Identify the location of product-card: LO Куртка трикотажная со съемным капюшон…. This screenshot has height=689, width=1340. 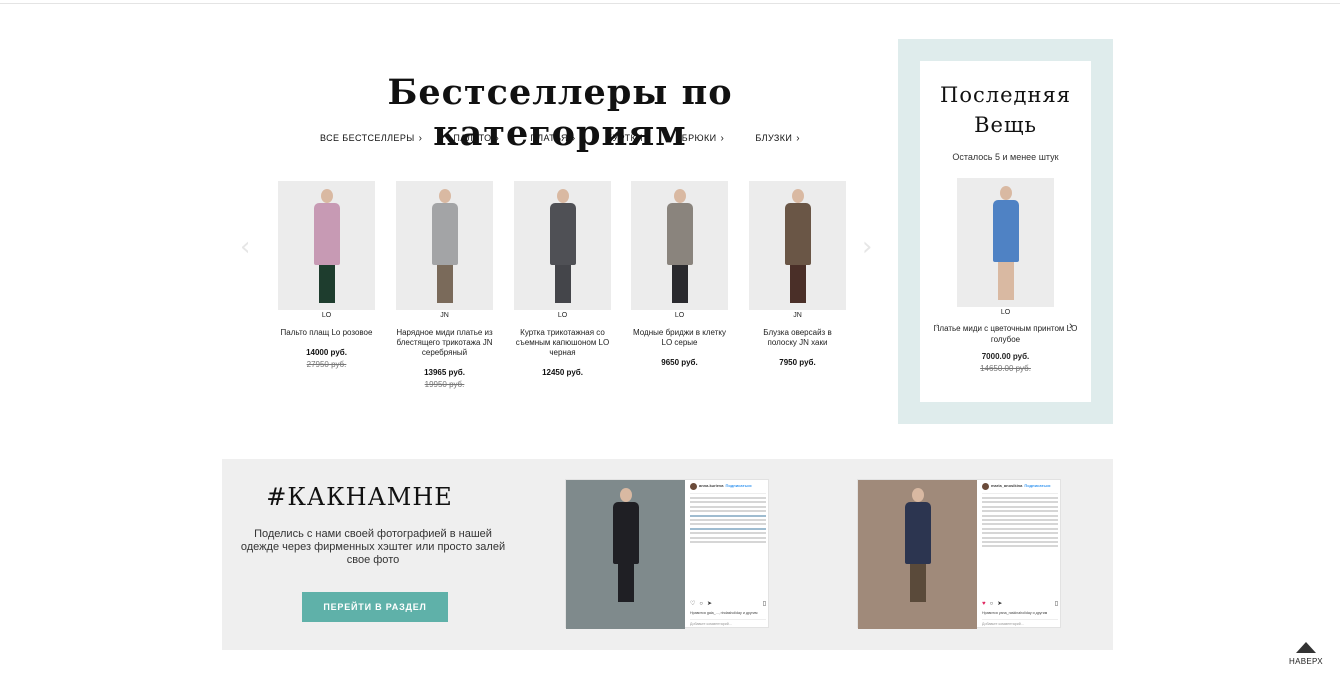
(562, 279).